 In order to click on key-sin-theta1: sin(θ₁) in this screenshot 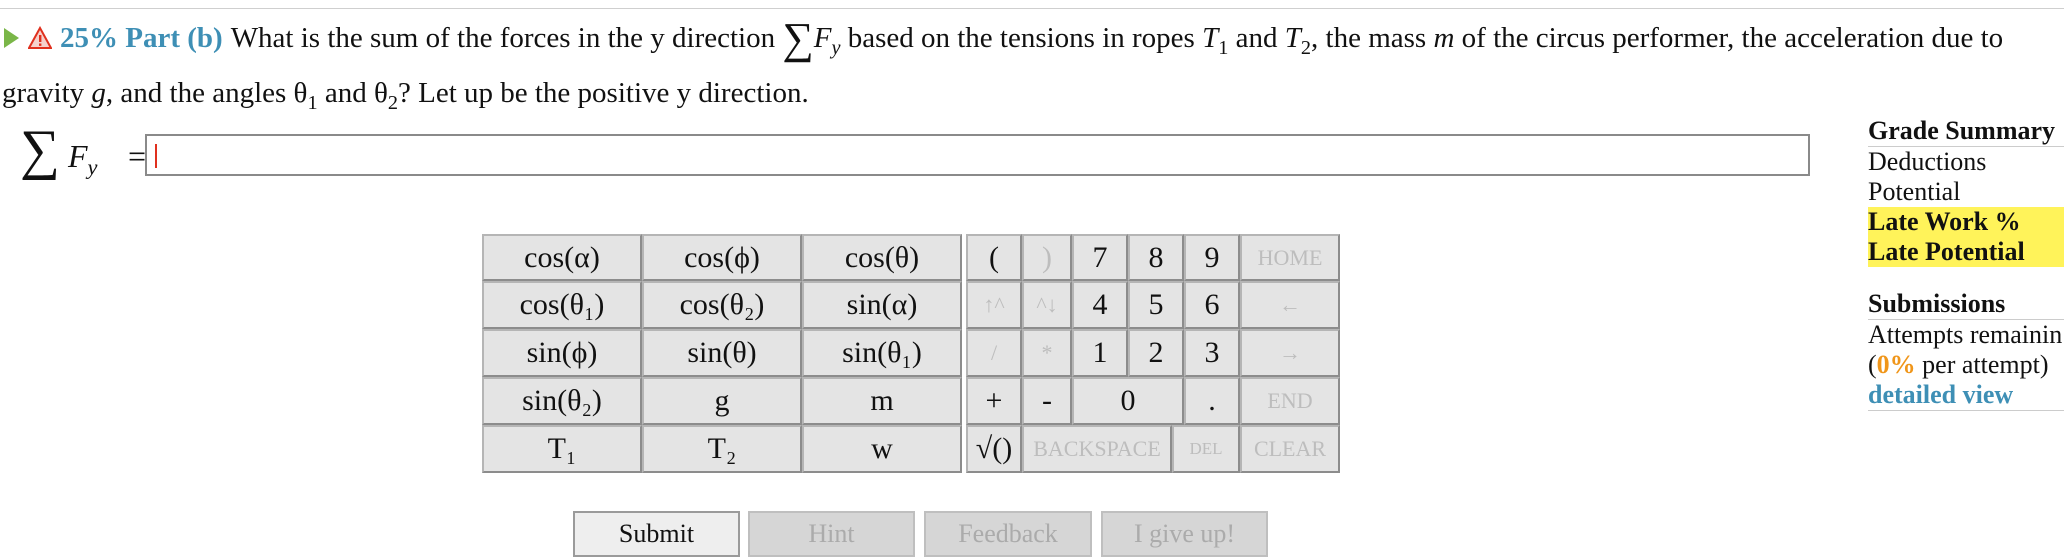, I will do `click(882, 353)`.